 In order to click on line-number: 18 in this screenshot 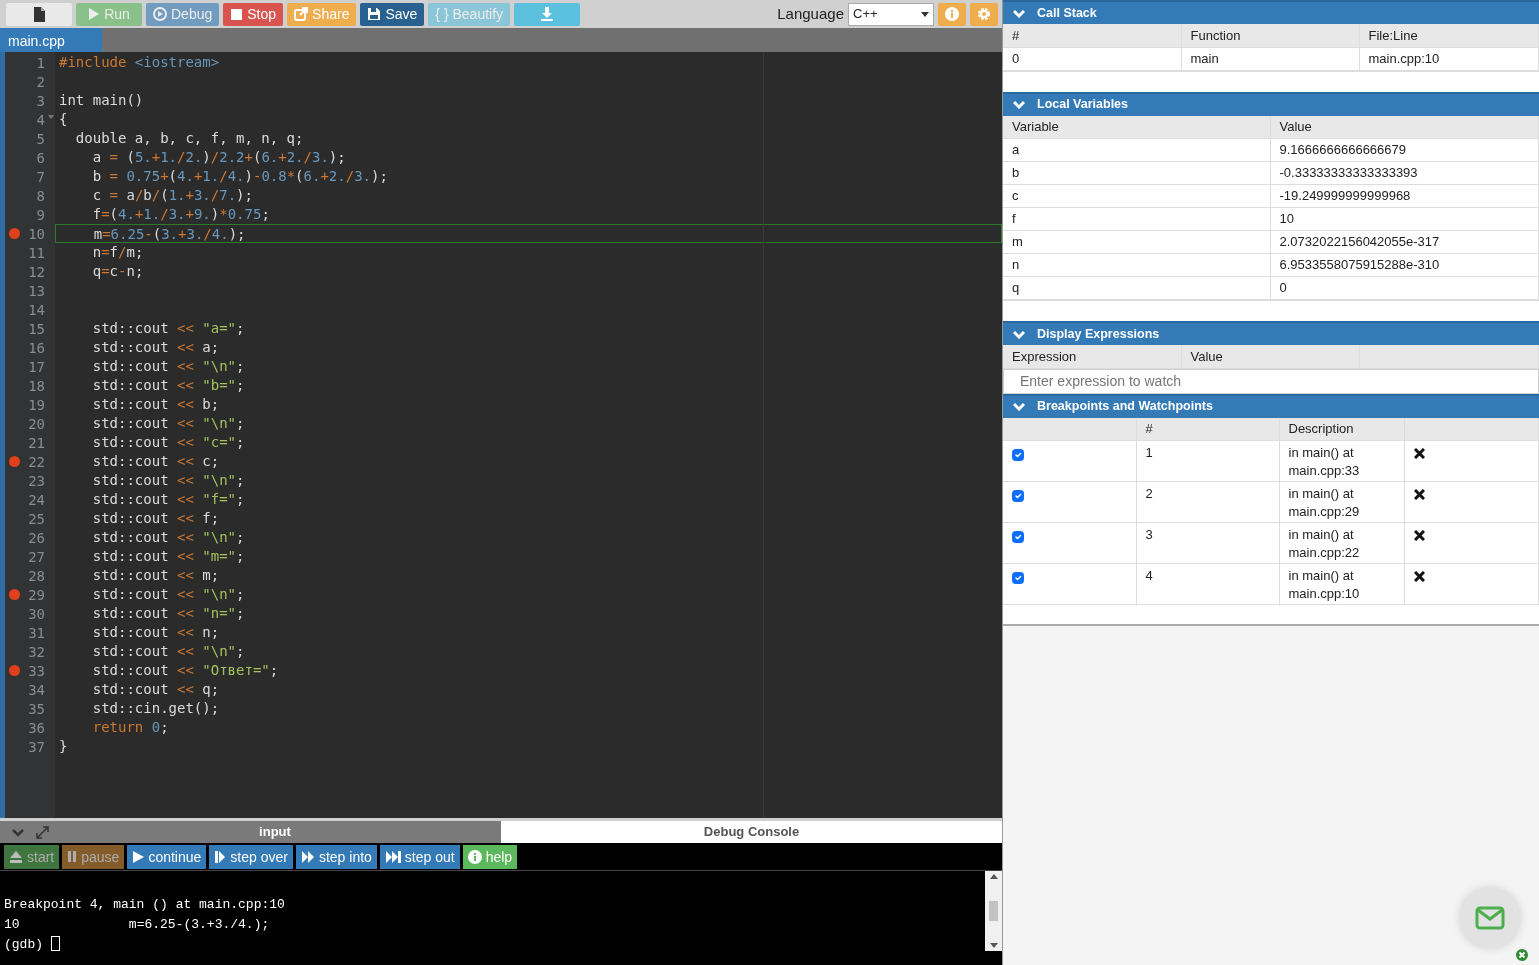, I will do `click(36, 385)`.